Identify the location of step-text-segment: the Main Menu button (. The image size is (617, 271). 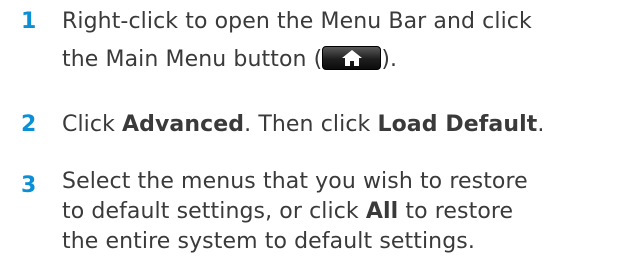
(192, 59).